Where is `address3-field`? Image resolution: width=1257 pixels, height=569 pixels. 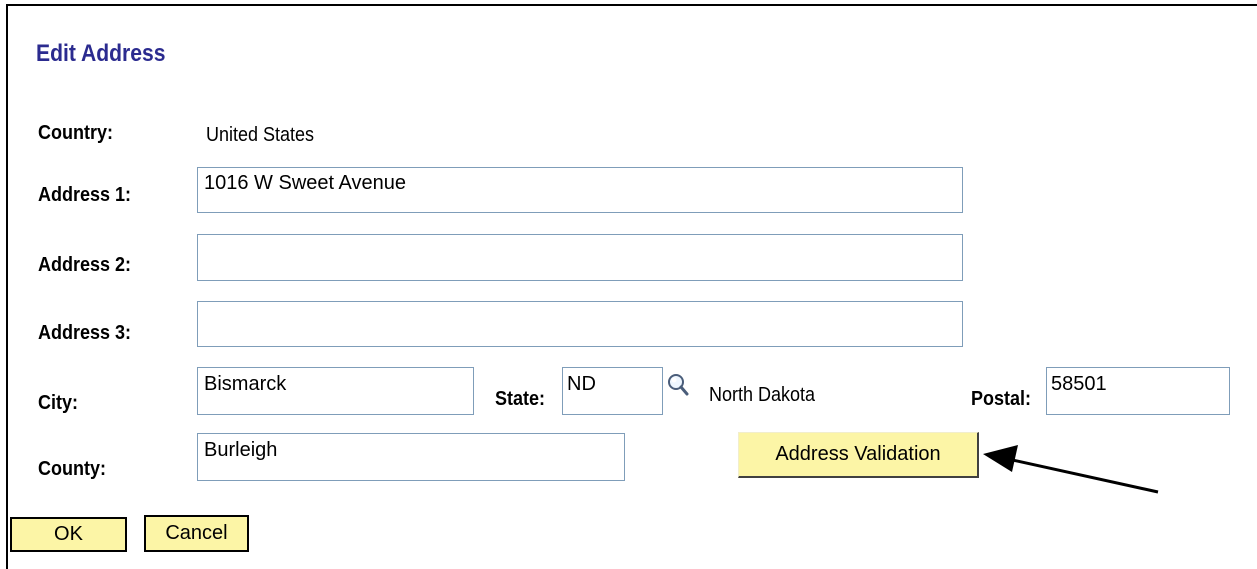 address3-field is located at coordinates (580, 324).